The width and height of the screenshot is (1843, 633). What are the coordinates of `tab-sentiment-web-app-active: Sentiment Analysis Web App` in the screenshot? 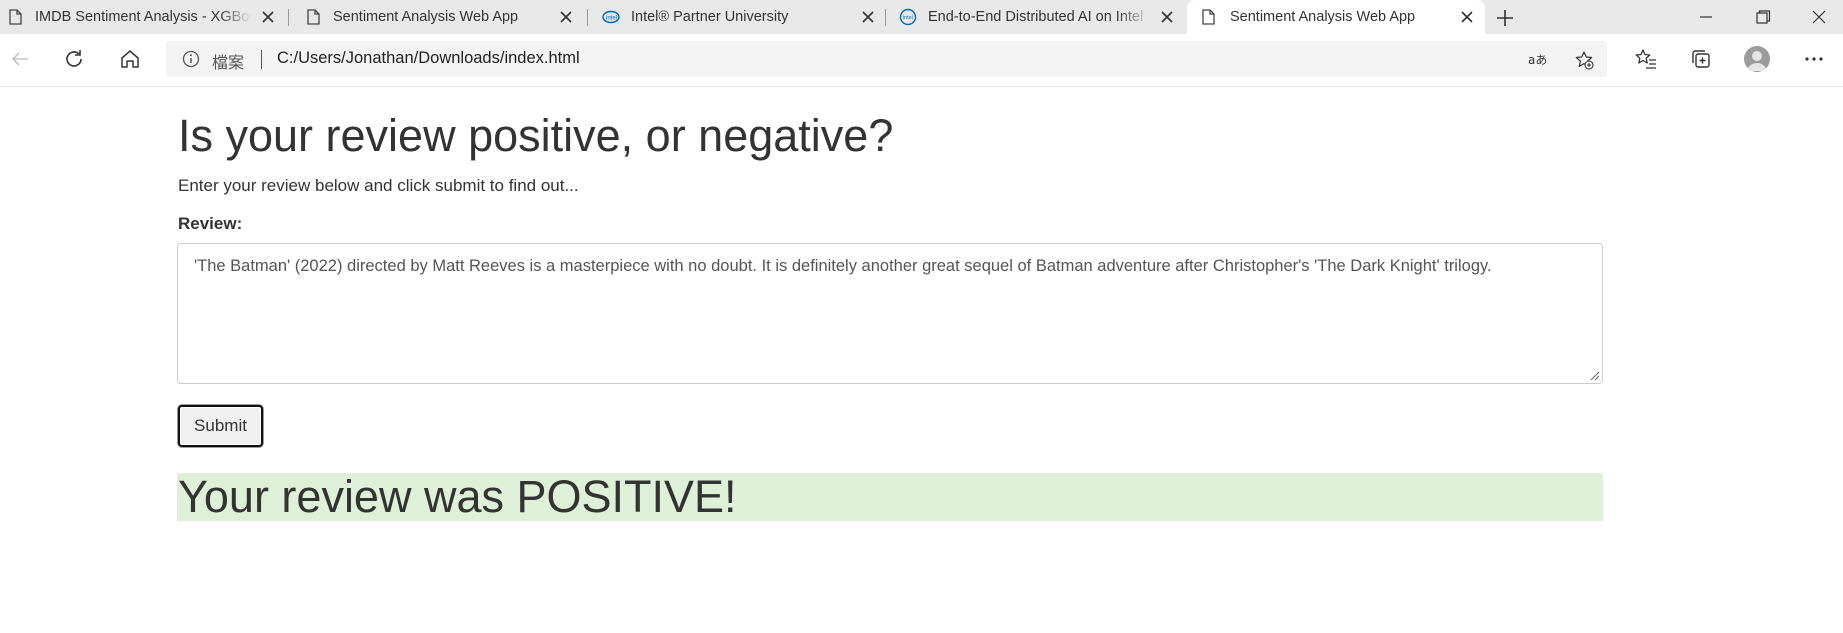 It's located at (1336, 17).